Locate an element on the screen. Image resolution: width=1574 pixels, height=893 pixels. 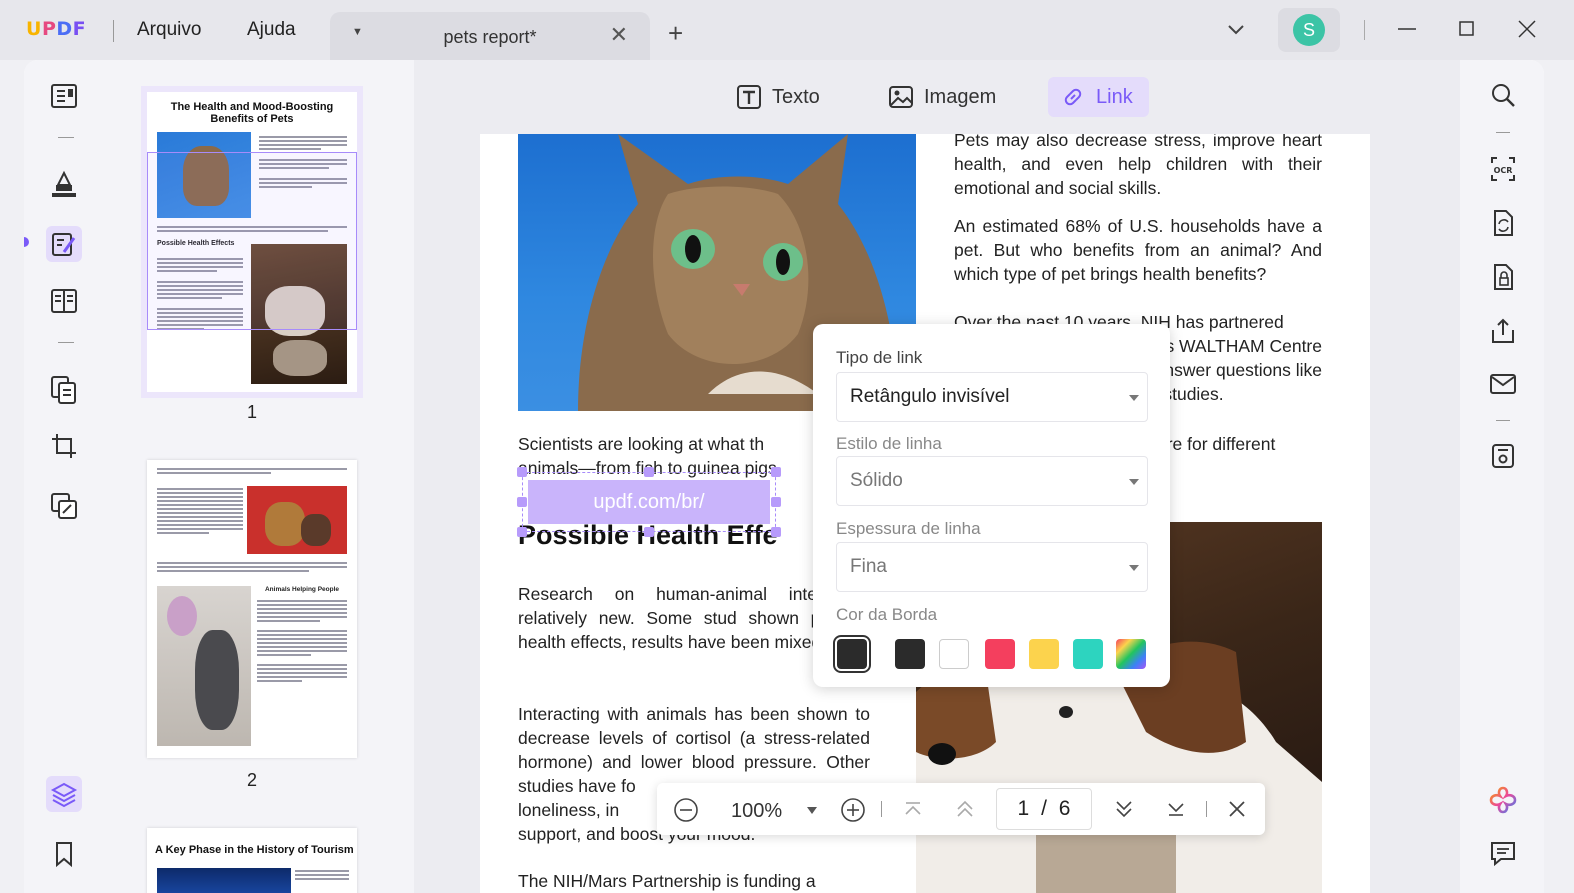
thumbnail-page-3: A Key Phase in the History of Tourism is located at coordinates (252, 860).